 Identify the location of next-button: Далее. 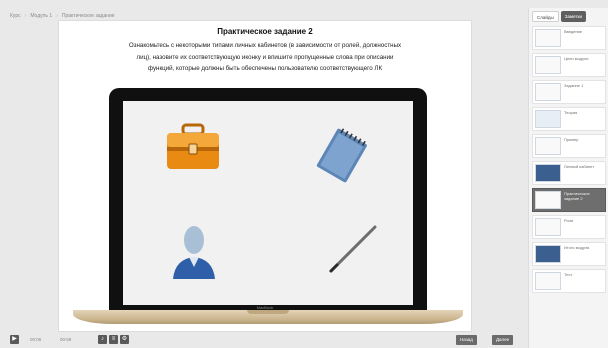
(503, 340).